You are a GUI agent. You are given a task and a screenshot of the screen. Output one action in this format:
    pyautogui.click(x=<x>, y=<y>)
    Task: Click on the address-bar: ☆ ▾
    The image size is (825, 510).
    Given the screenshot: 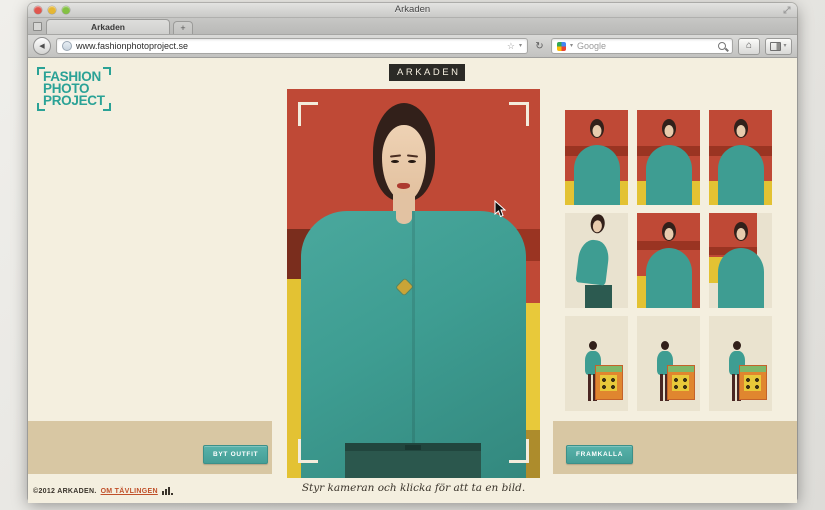 What is the action you would take?
    pyautogui.click(x=292, y=46)
    